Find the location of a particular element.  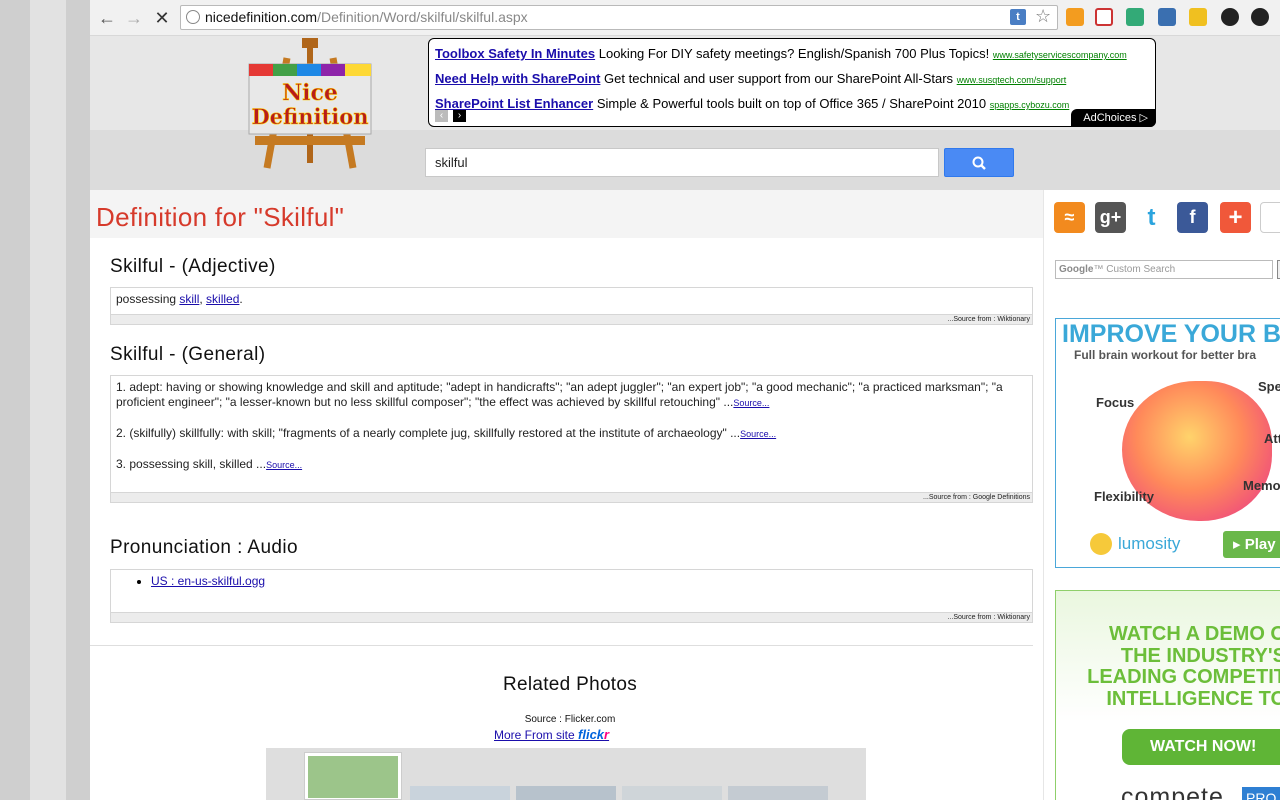

star-icon: ☆ is located at coordinates (1043, 16).